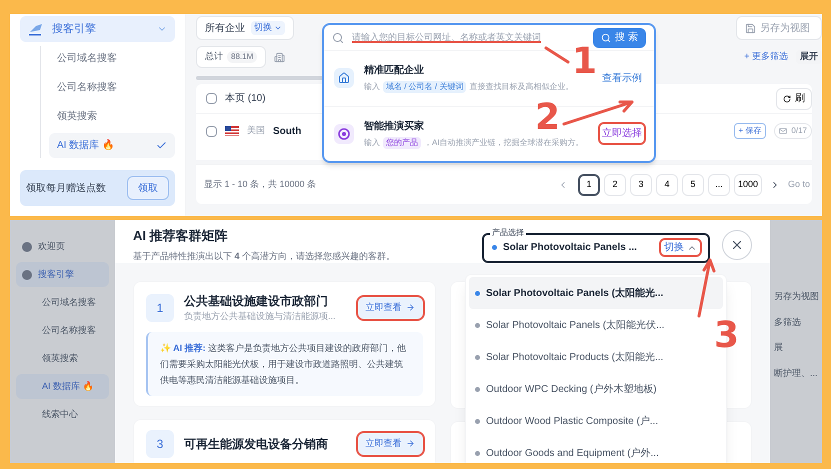 The width and height of the screenshot is (831, 469). I want to click on save-button: + 保存, so click(750, 131).